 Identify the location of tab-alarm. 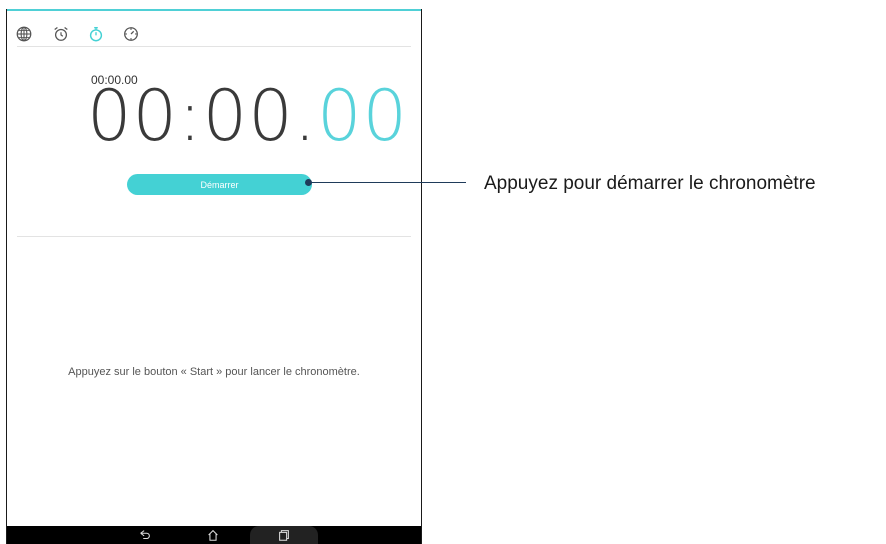
(61, 34).